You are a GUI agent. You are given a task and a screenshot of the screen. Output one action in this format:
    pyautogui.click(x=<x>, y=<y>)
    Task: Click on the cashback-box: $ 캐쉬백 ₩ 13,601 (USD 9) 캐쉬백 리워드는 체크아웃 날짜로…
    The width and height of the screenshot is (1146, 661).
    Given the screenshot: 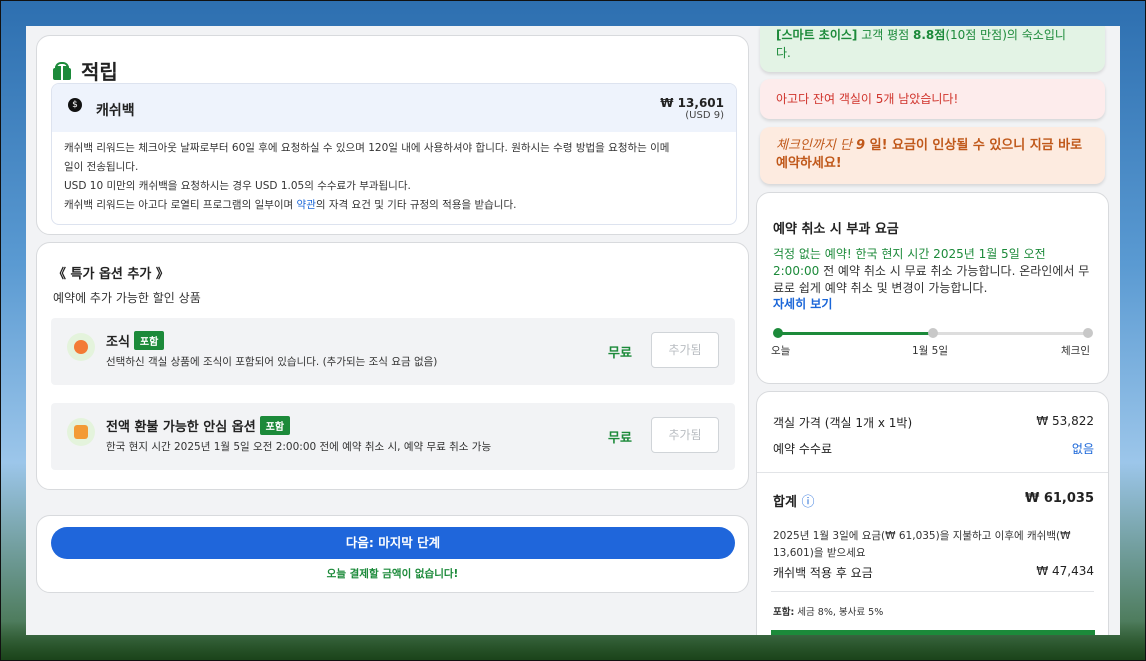 What is the action you would take?
    pyautogui.click(x=394, y=154)
    